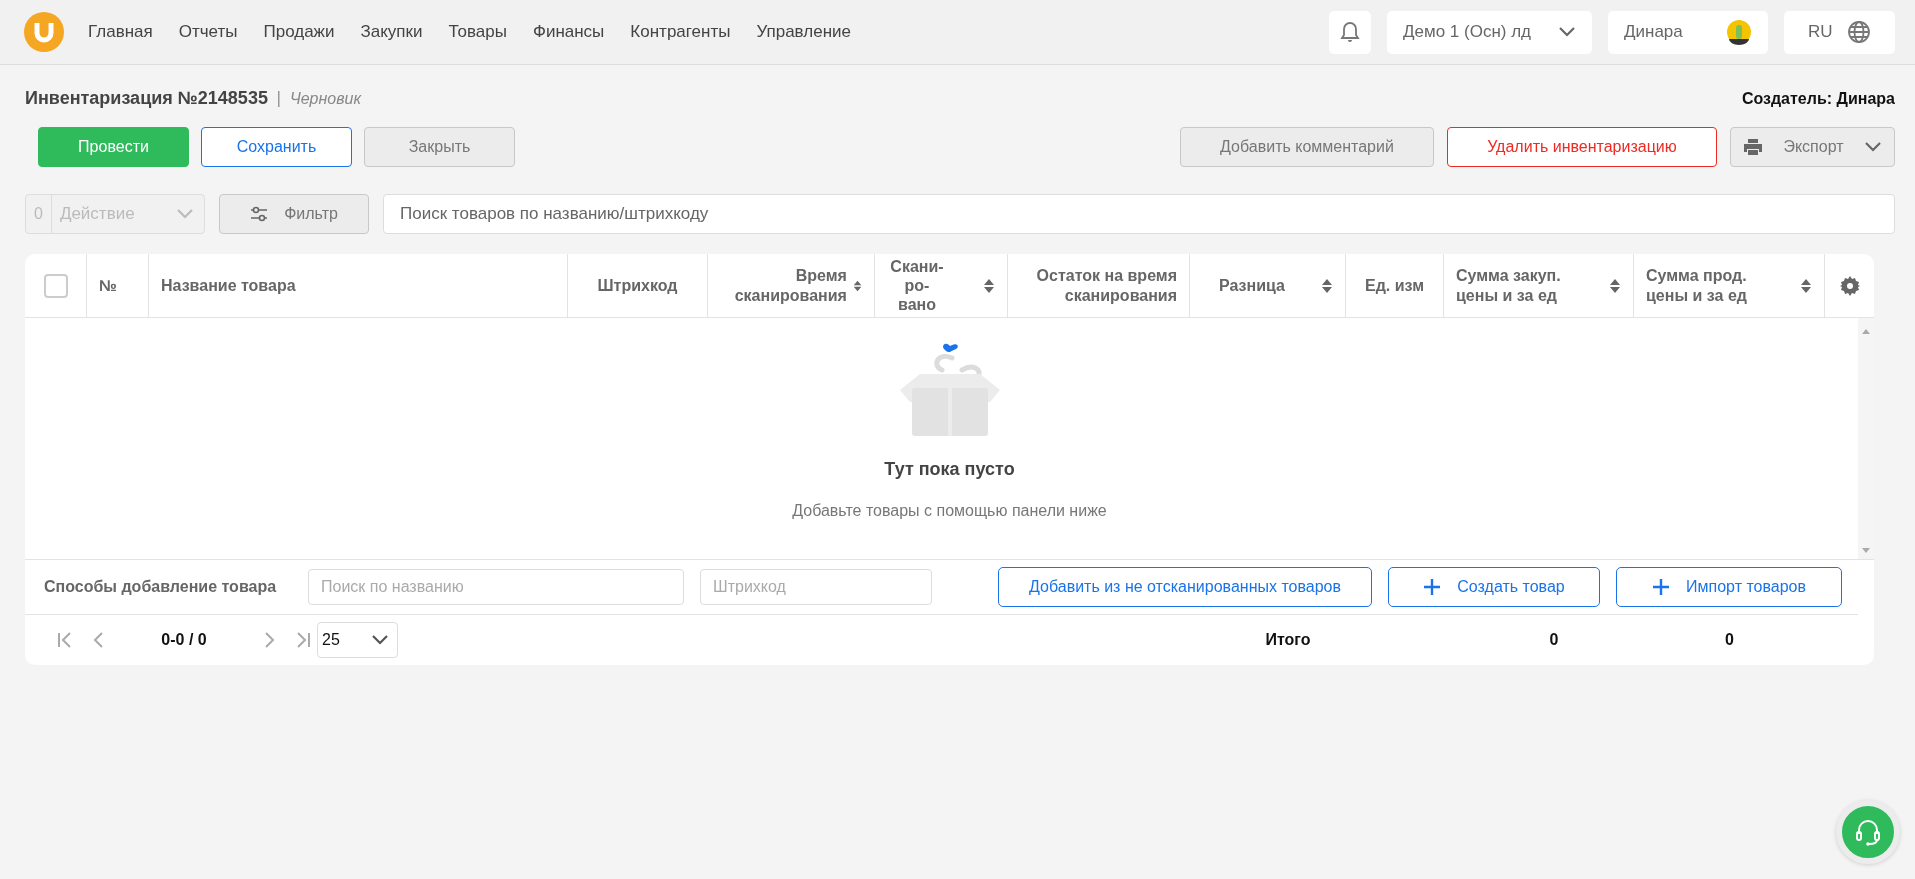 This screenshot has height=879, width=1915. Describe the element at coordinates (1739, 32) in the screenshot. I see `avatar` at that location.